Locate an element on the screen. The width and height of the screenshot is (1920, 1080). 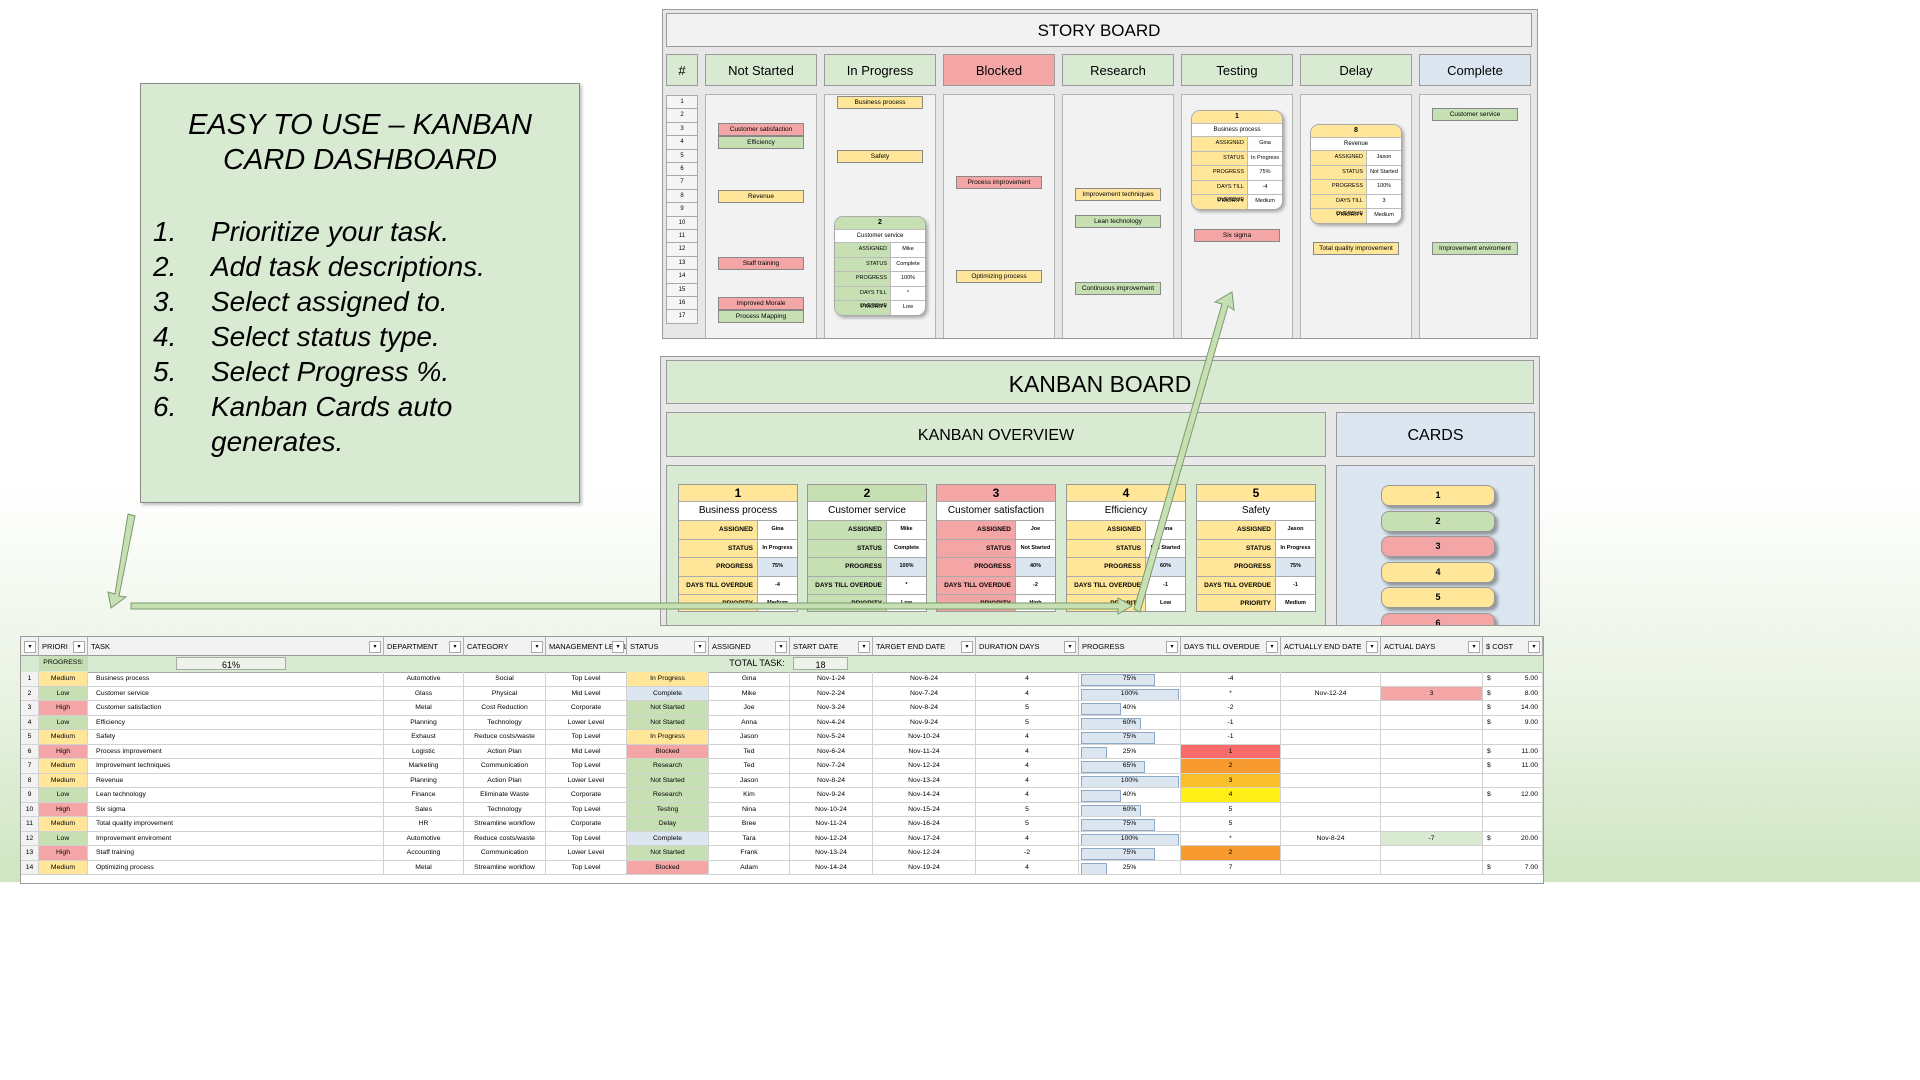
arrow-up-icon is located at coordinates (1184, 452).